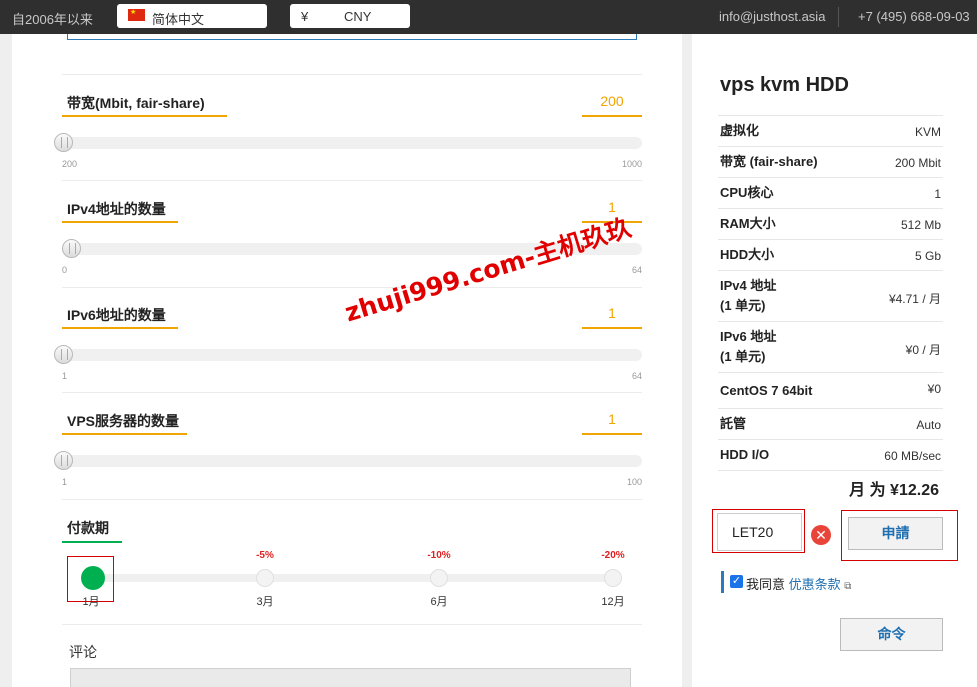 The height and width of the screenshot is (687, 977). What do you see at coordinates (631, 164) in the screenshot?
I see `bandwidth-max: 1000` at bounding box center [631, 164].